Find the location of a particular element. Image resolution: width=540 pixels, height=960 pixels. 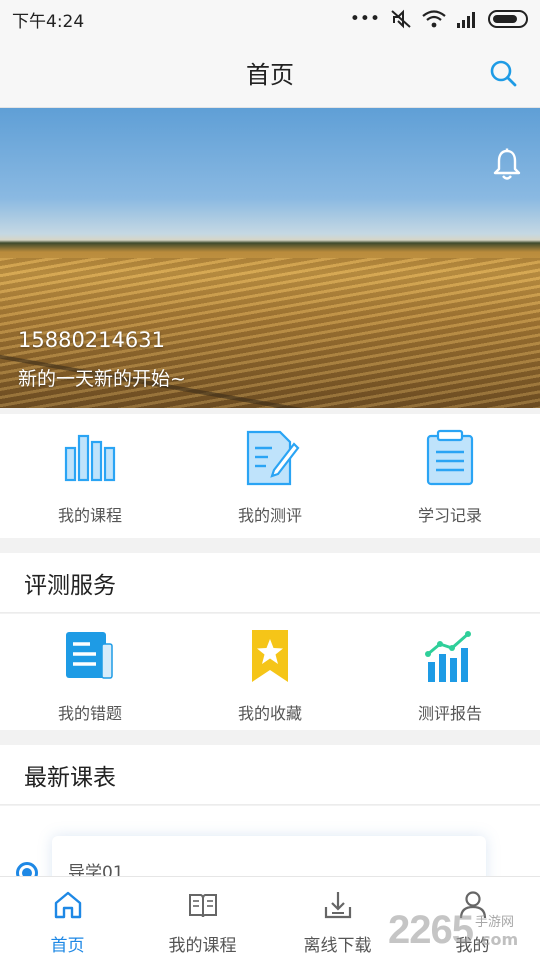

nav-label: 首页 is located at coordinates (67, 946).